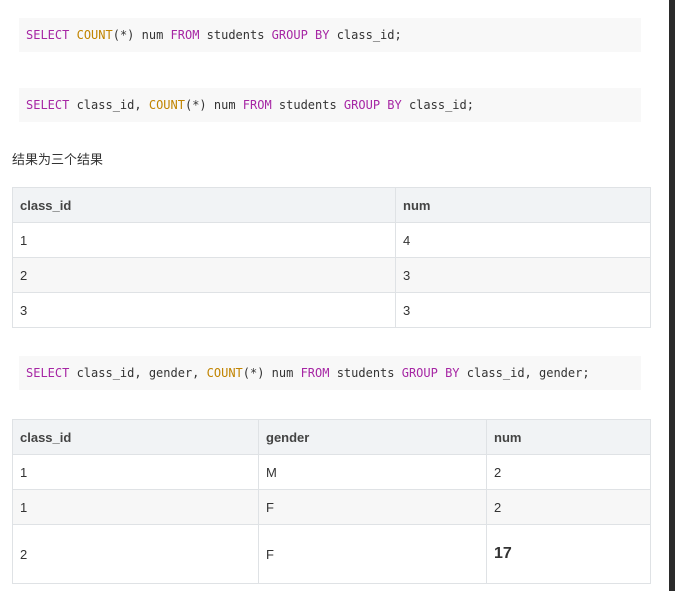  I want to click on table-row: 2 3, so click(331, 275).